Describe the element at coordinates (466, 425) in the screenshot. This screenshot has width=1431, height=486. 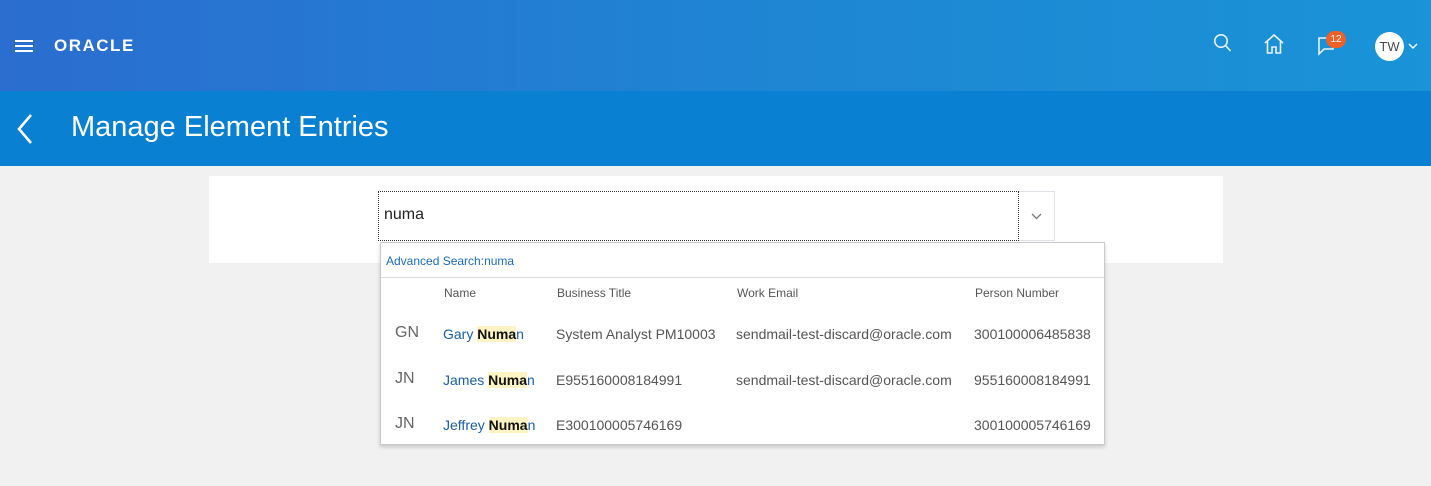
I see `name-prefix: Jeffrey` at that location.